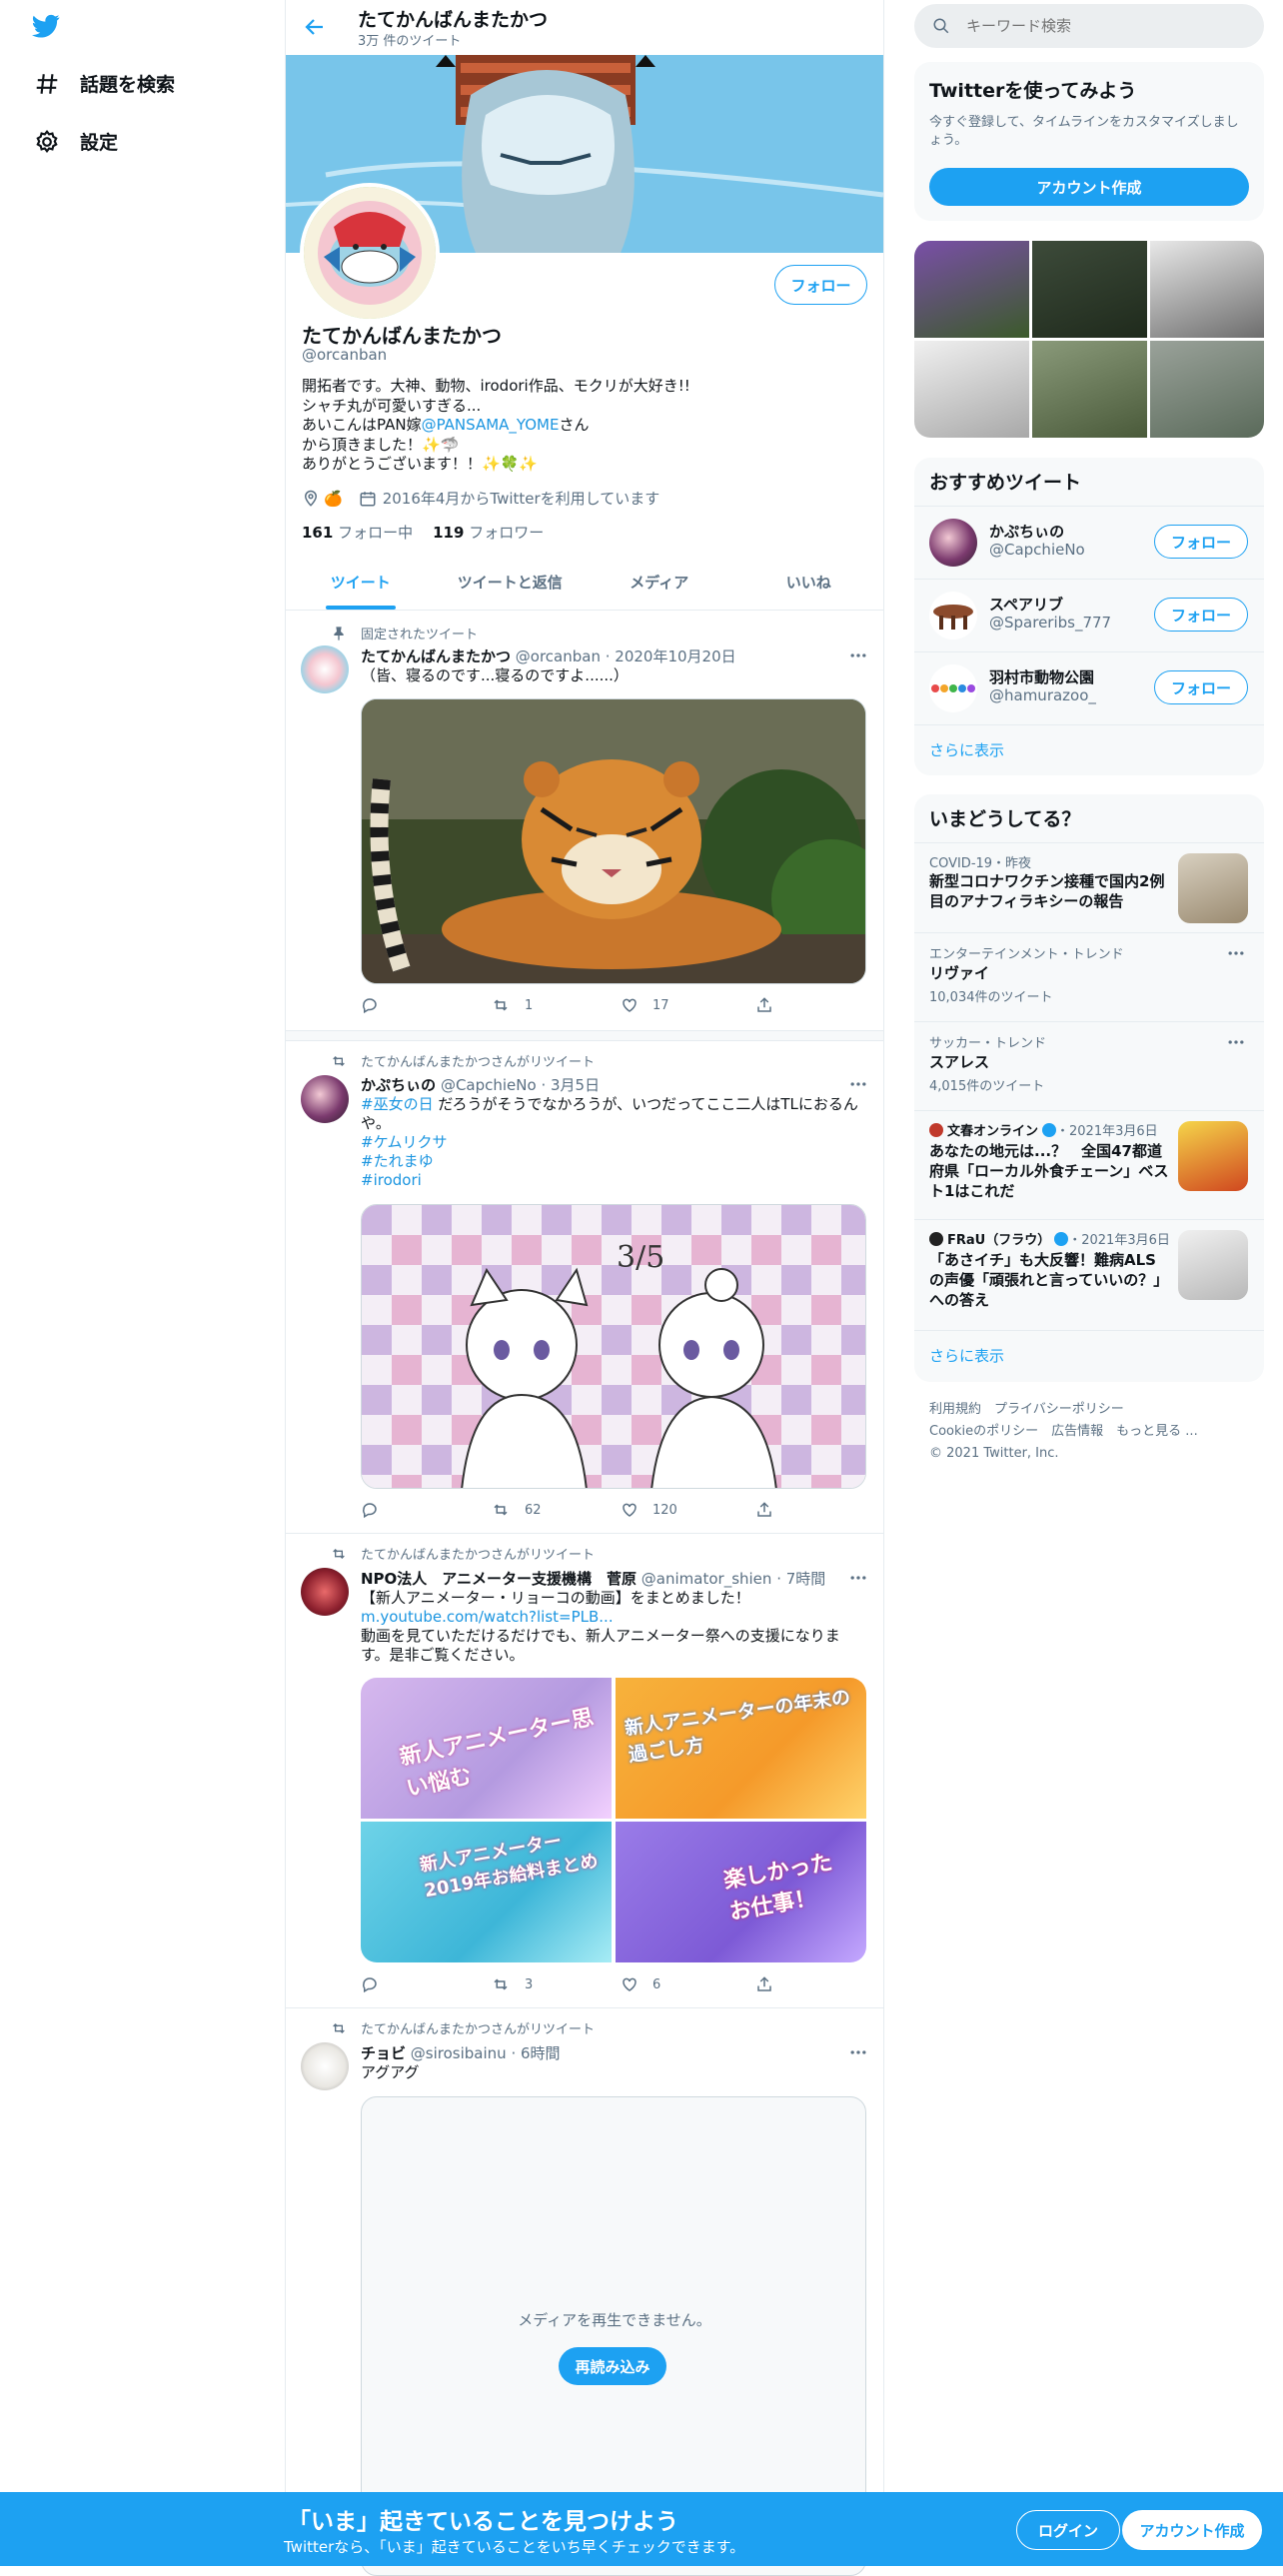 Image resolution: width=1283 pixels, height=2576 pixels. What do you see at coordinates (497, 1754) in the screenshot?
I see `grid-image-title: 新人アニメーター思い悩む` at bounding box center [497, 1754].